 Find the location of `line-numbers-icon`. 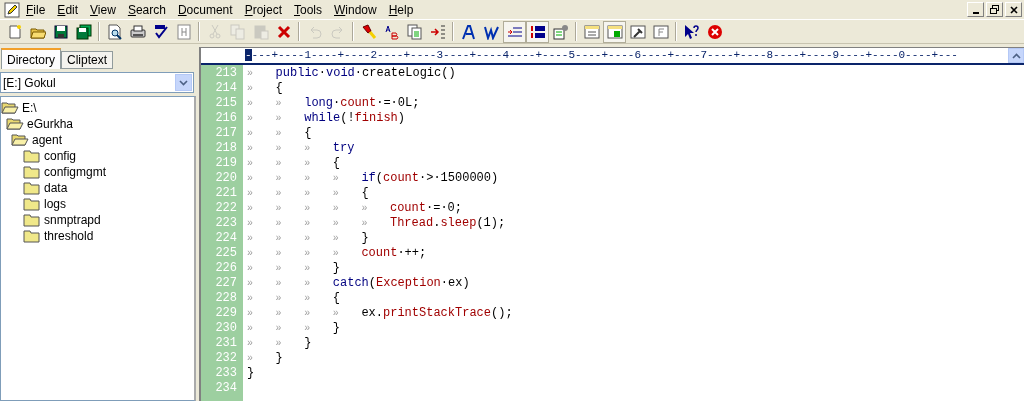

line-numbers-icon is located at coordinates (537, 31).